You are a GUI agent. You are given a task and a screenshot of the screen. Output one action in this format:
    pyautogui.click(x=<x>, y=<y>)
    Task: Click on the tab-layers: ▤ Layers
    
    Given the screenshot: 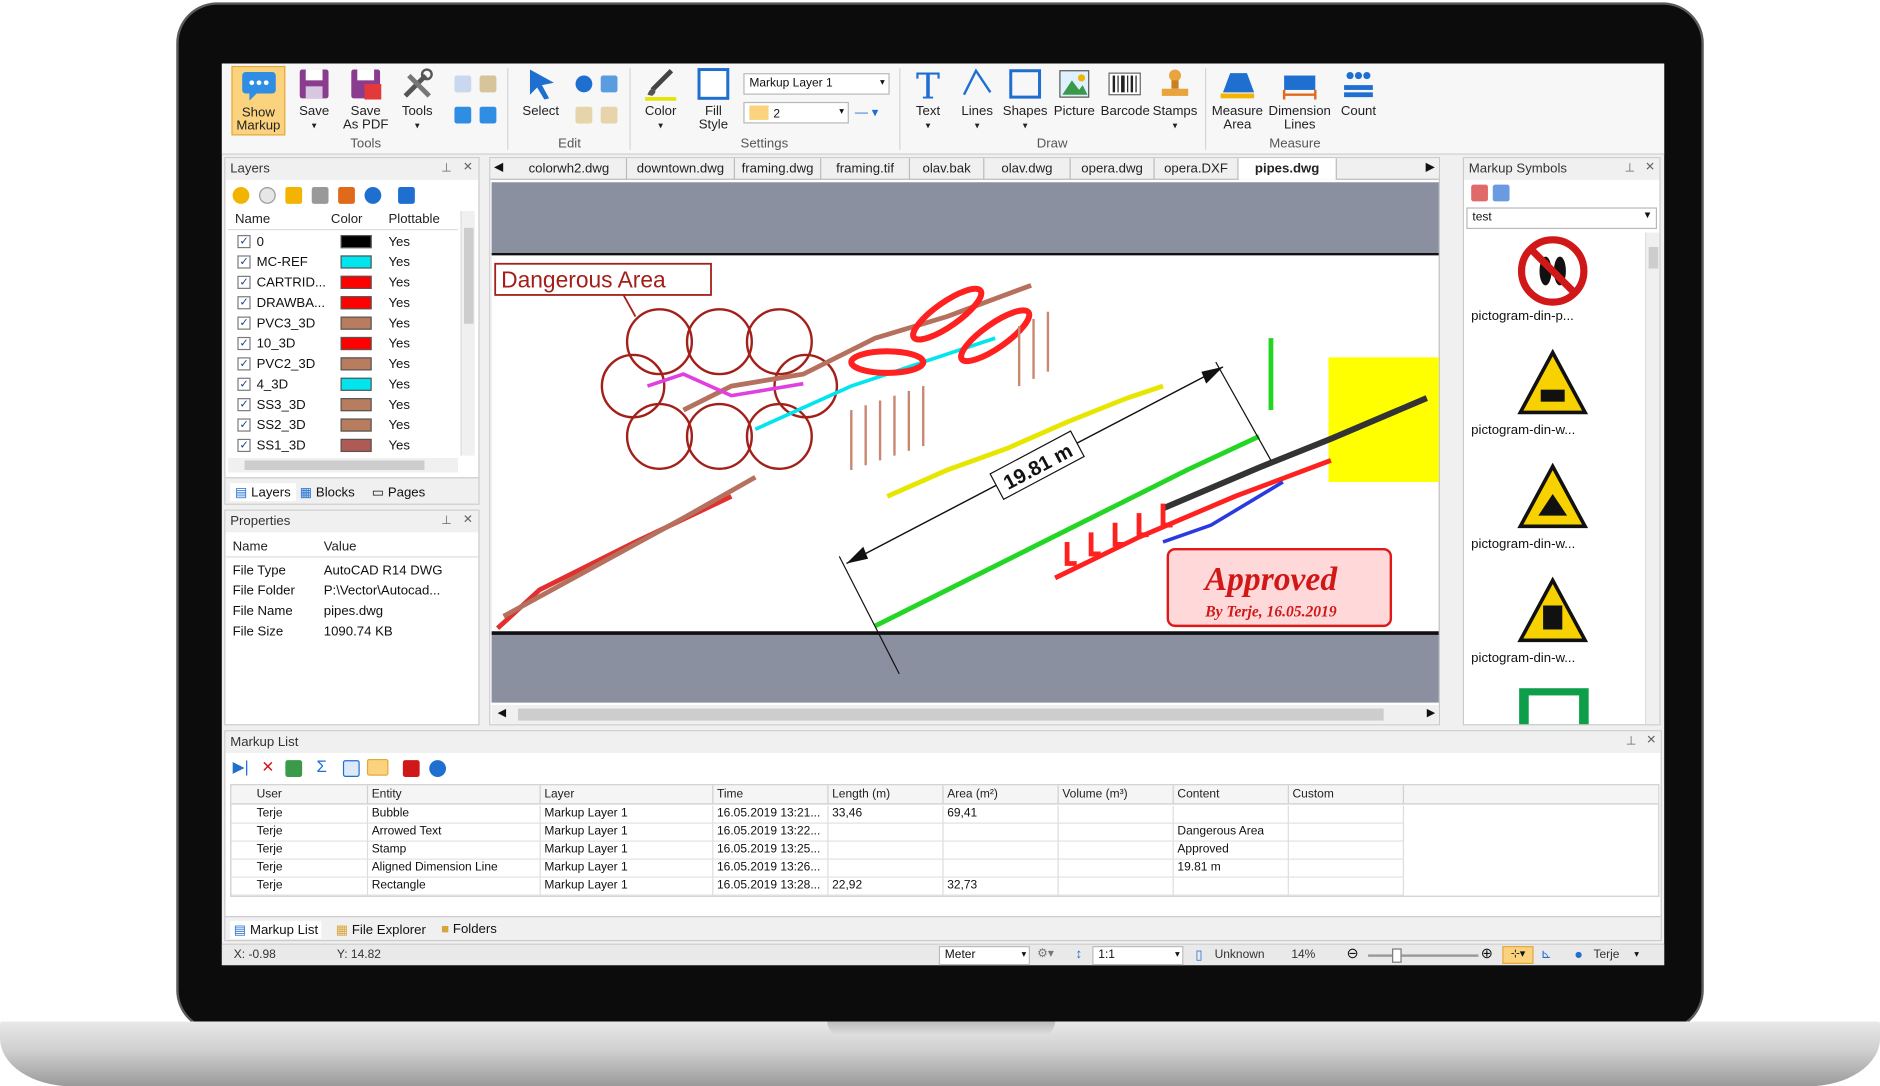 What is the action you would take?
    pyautogui.click(x=263, y=492)
    